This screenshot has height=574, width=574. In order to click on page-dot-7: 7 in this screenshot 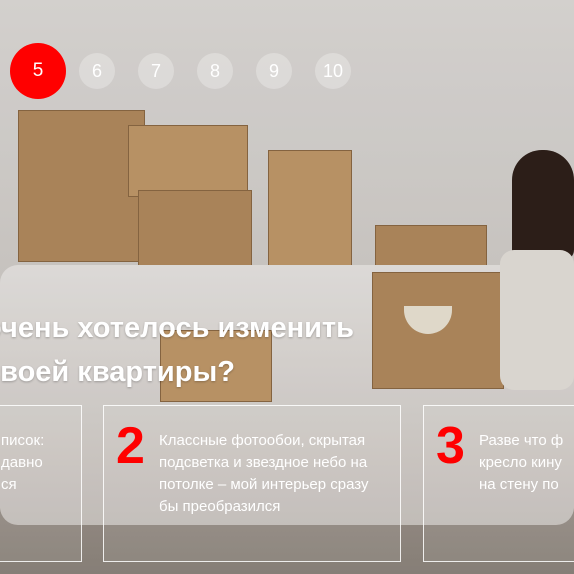, I will do `click(156, 71)`.